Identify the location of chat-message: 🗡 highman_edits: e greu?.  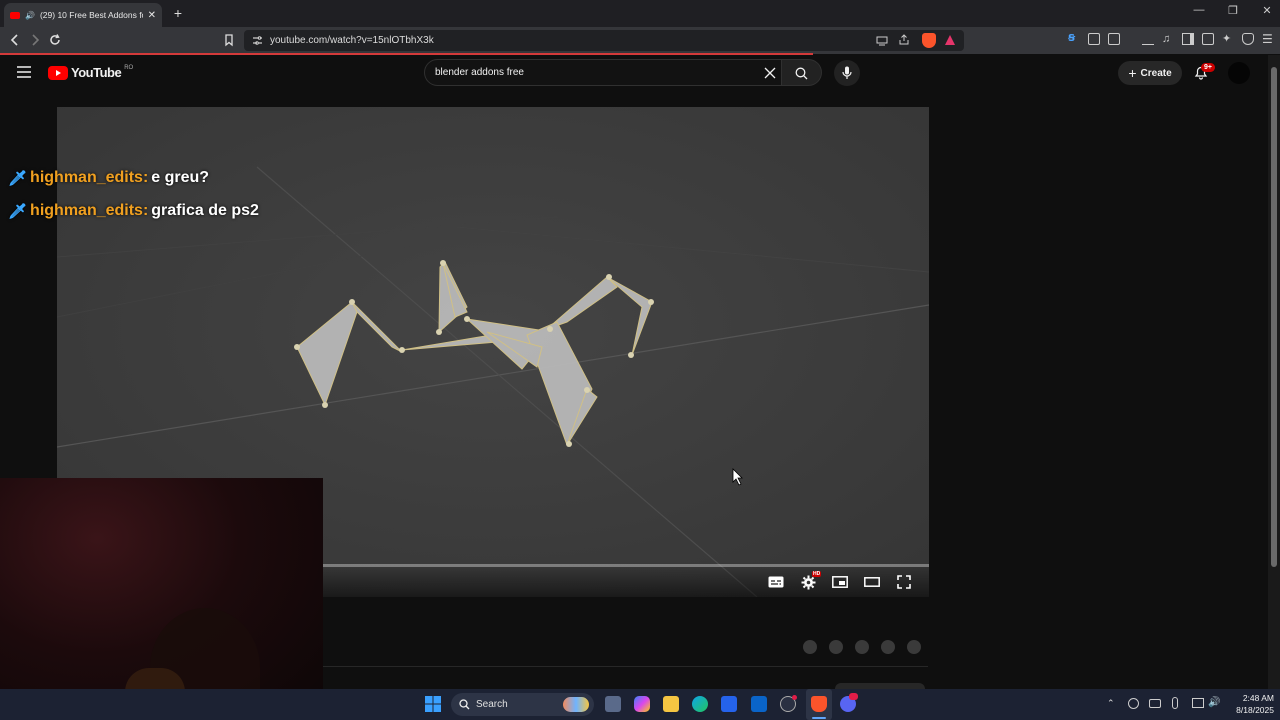
(108, 178).